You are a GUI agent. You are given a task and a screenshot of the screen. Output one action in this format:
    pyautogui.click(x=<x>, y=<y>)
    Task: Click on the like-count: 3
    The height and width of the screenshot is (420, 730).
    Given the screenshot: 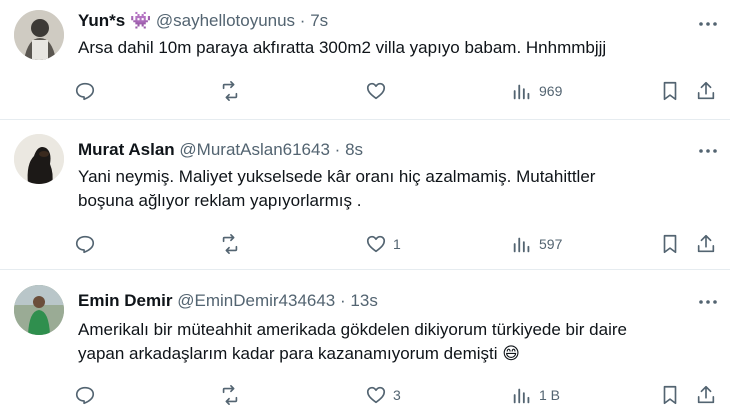 What is the action you would take?
    pyautogui.click(x=397, y=395)
    